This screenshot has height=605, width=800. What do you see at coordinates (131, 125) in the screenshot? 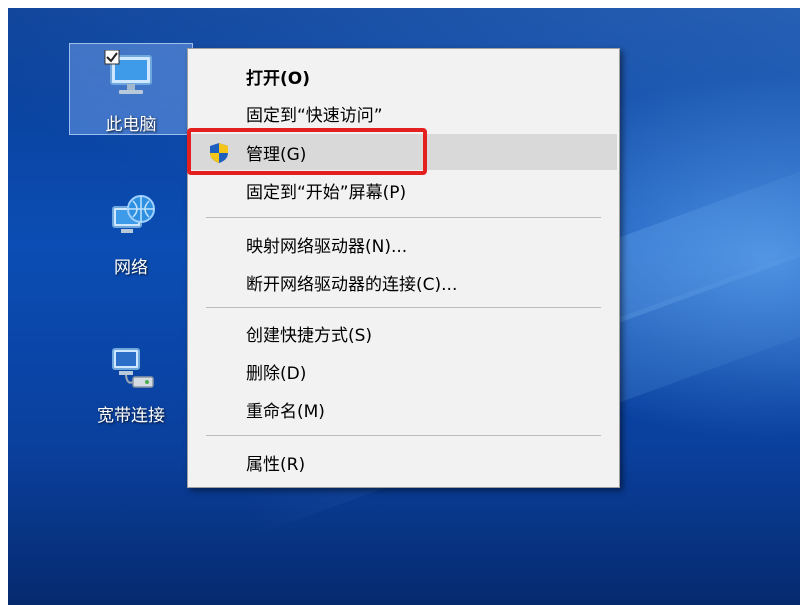
I see `desktop-icon-label: 此电脑` at bounding box center [131, 125].